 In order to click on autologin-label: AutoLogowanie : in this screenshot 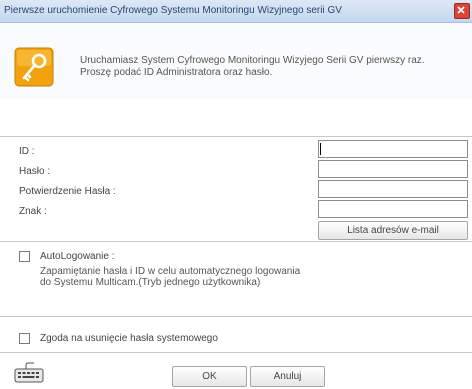, I will do `click(77, 256)`.